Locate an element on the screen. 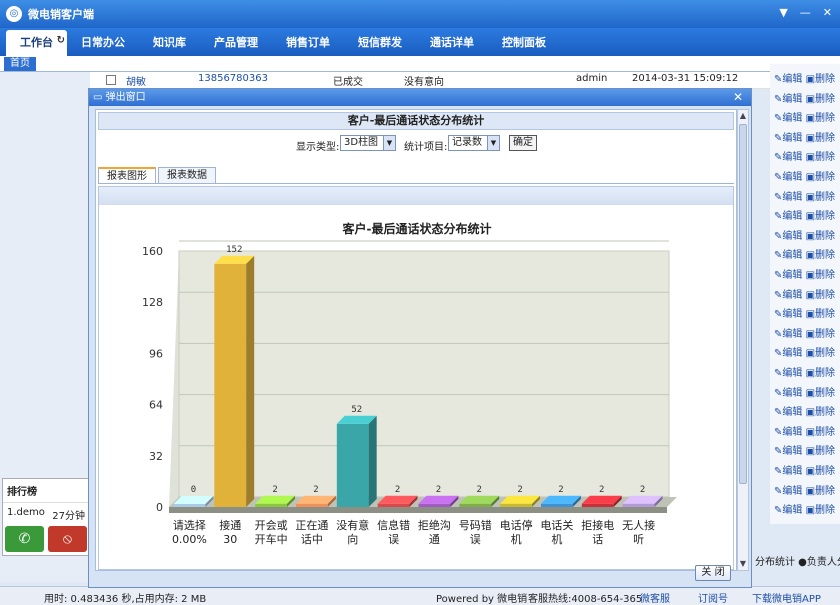 Image resolution: width=840 pixels, height=605 pixels. scroll-up-icon: ▲ is located at coordinates (743, 116).